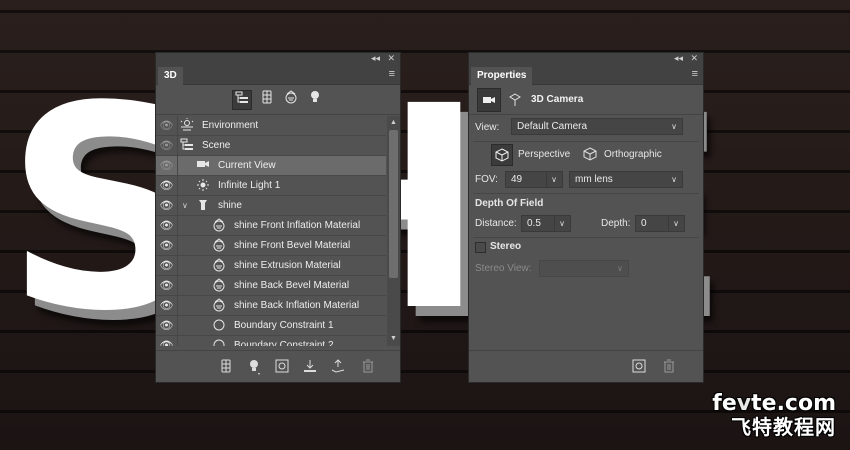  I want to click on layer-label: shine Back Inflation Material, so click(297, 305).